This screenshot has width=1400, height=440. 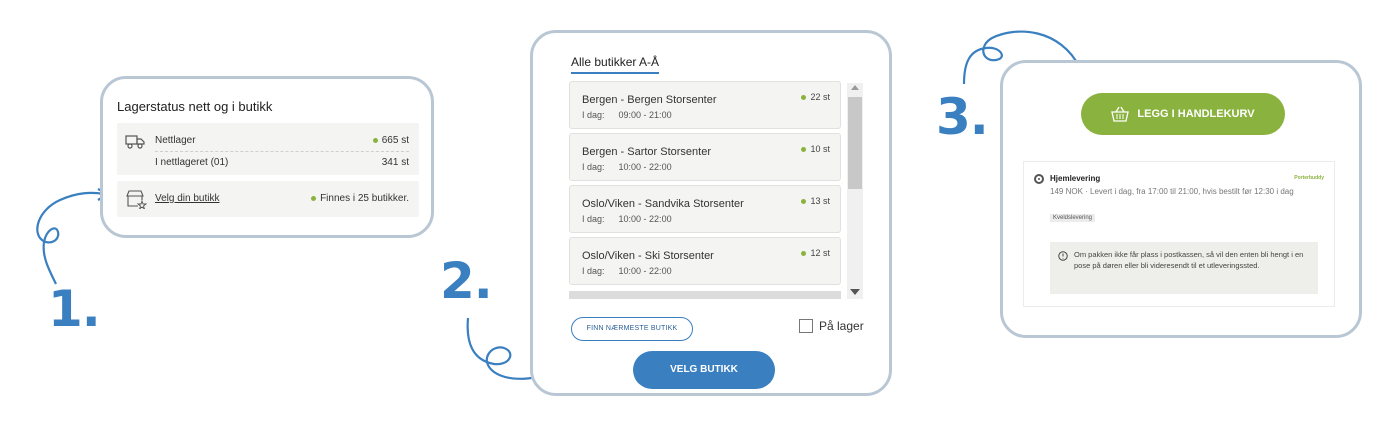 What do you see at coordinates (705, 295) in the screenshot?
I see `list-fade` at bounding box center [705, 295].